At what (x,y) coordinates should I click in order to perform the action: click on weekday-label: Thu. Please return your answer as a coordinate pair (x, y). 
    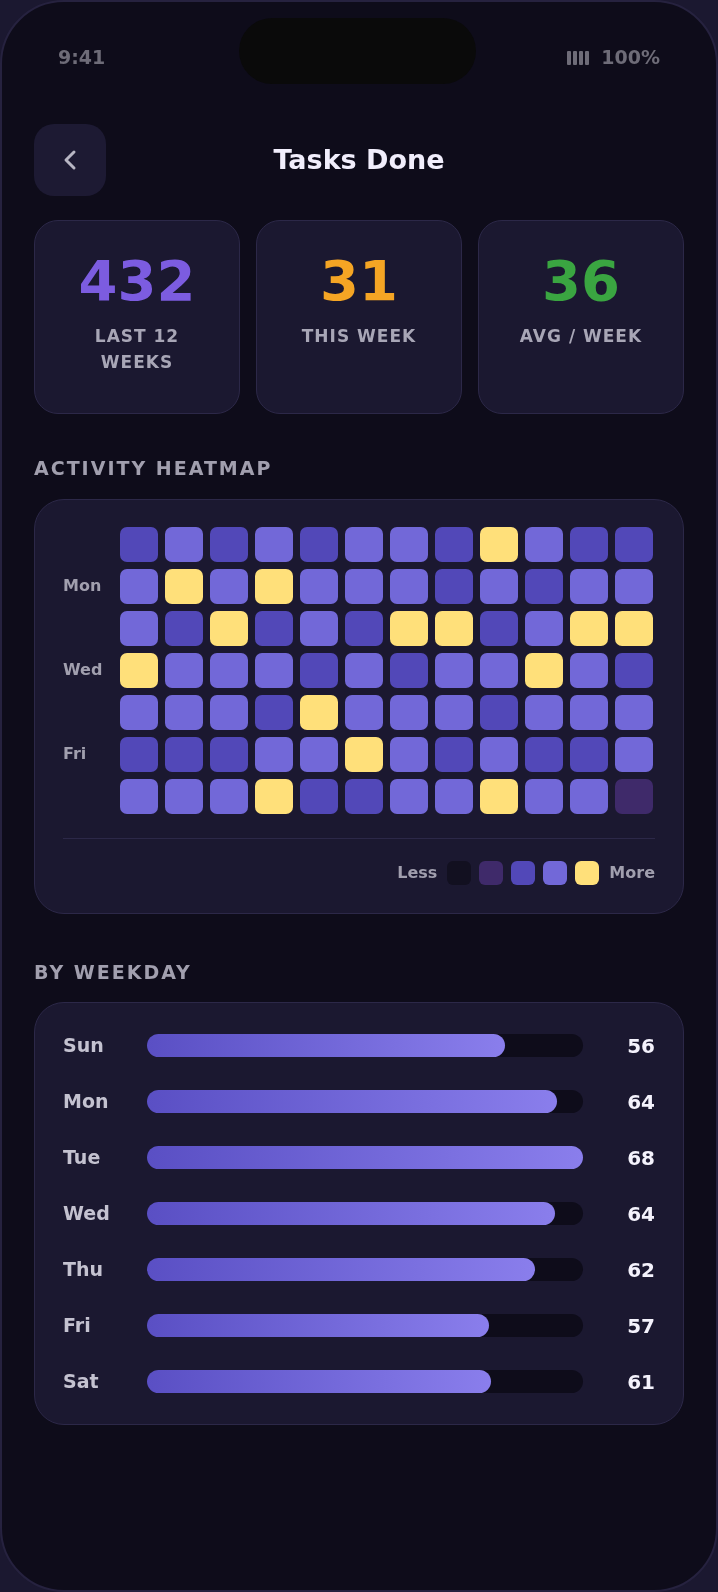
    Looking at the image, I should click on (83, 1270).